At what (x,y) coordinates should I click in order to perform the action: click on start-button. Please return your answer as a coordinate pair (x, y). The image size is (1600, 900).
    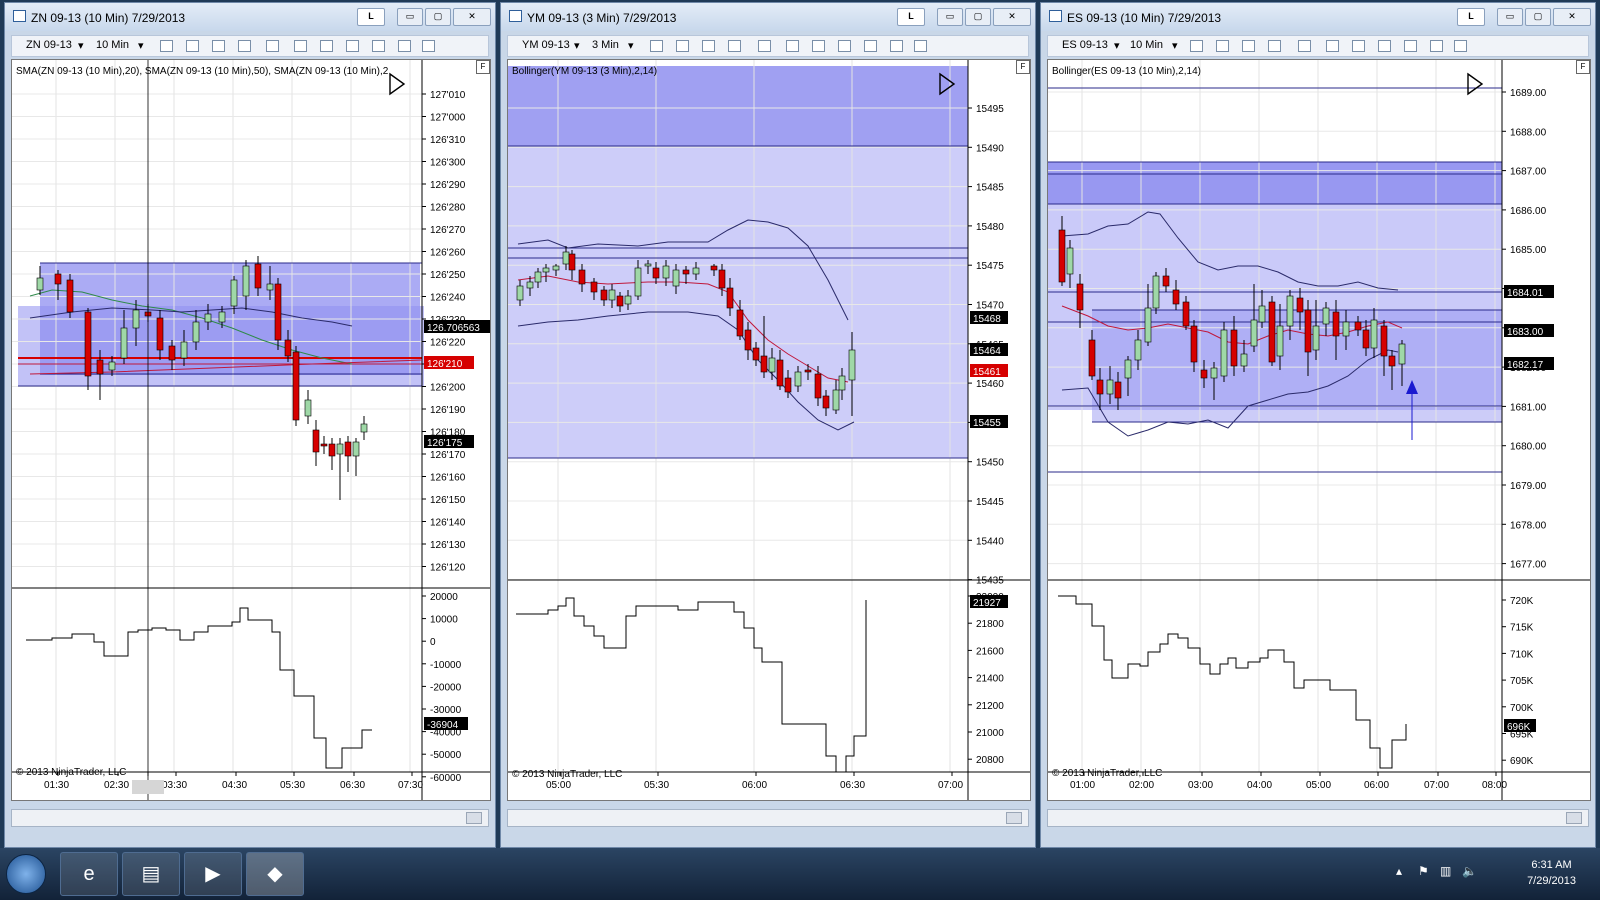
    Looking at the image, I should click on (26, 874).